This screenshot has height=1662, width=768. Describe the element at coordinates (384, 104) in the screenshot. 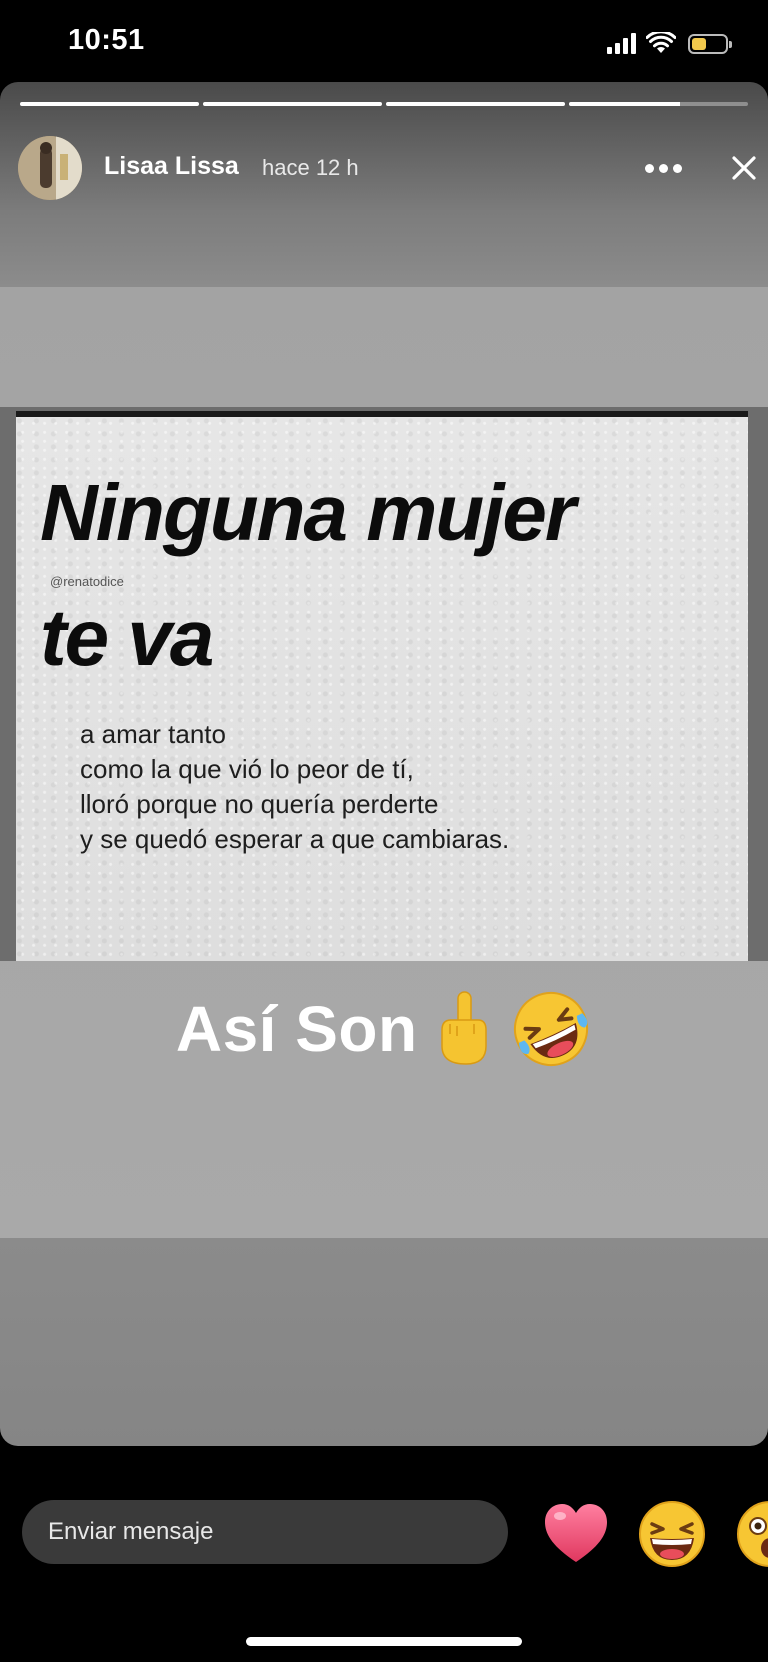

I see `story-progress-bars` at that location.